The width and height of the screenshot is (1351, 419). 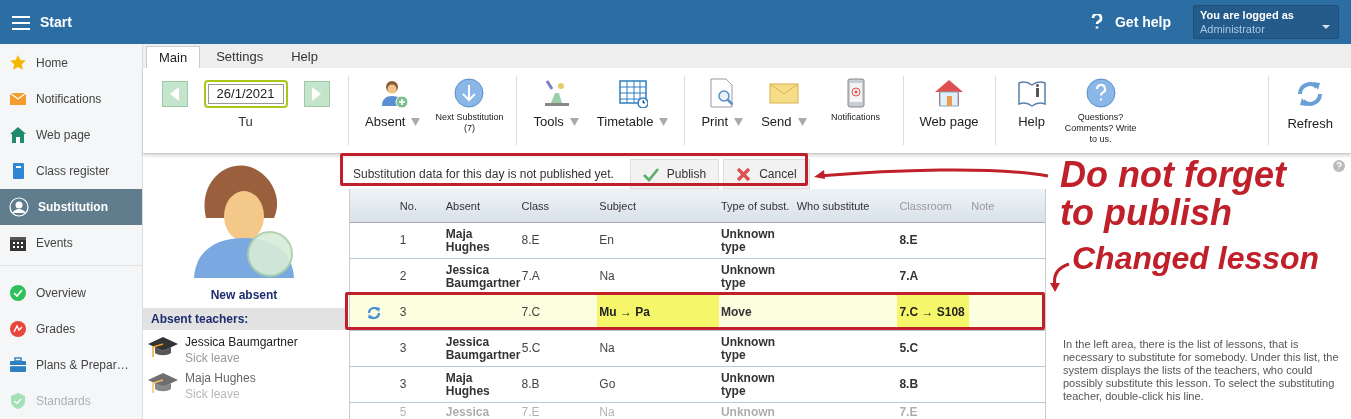 I want to click on annotation-text: Do not forget to publish, so click(x=1174, y=194).